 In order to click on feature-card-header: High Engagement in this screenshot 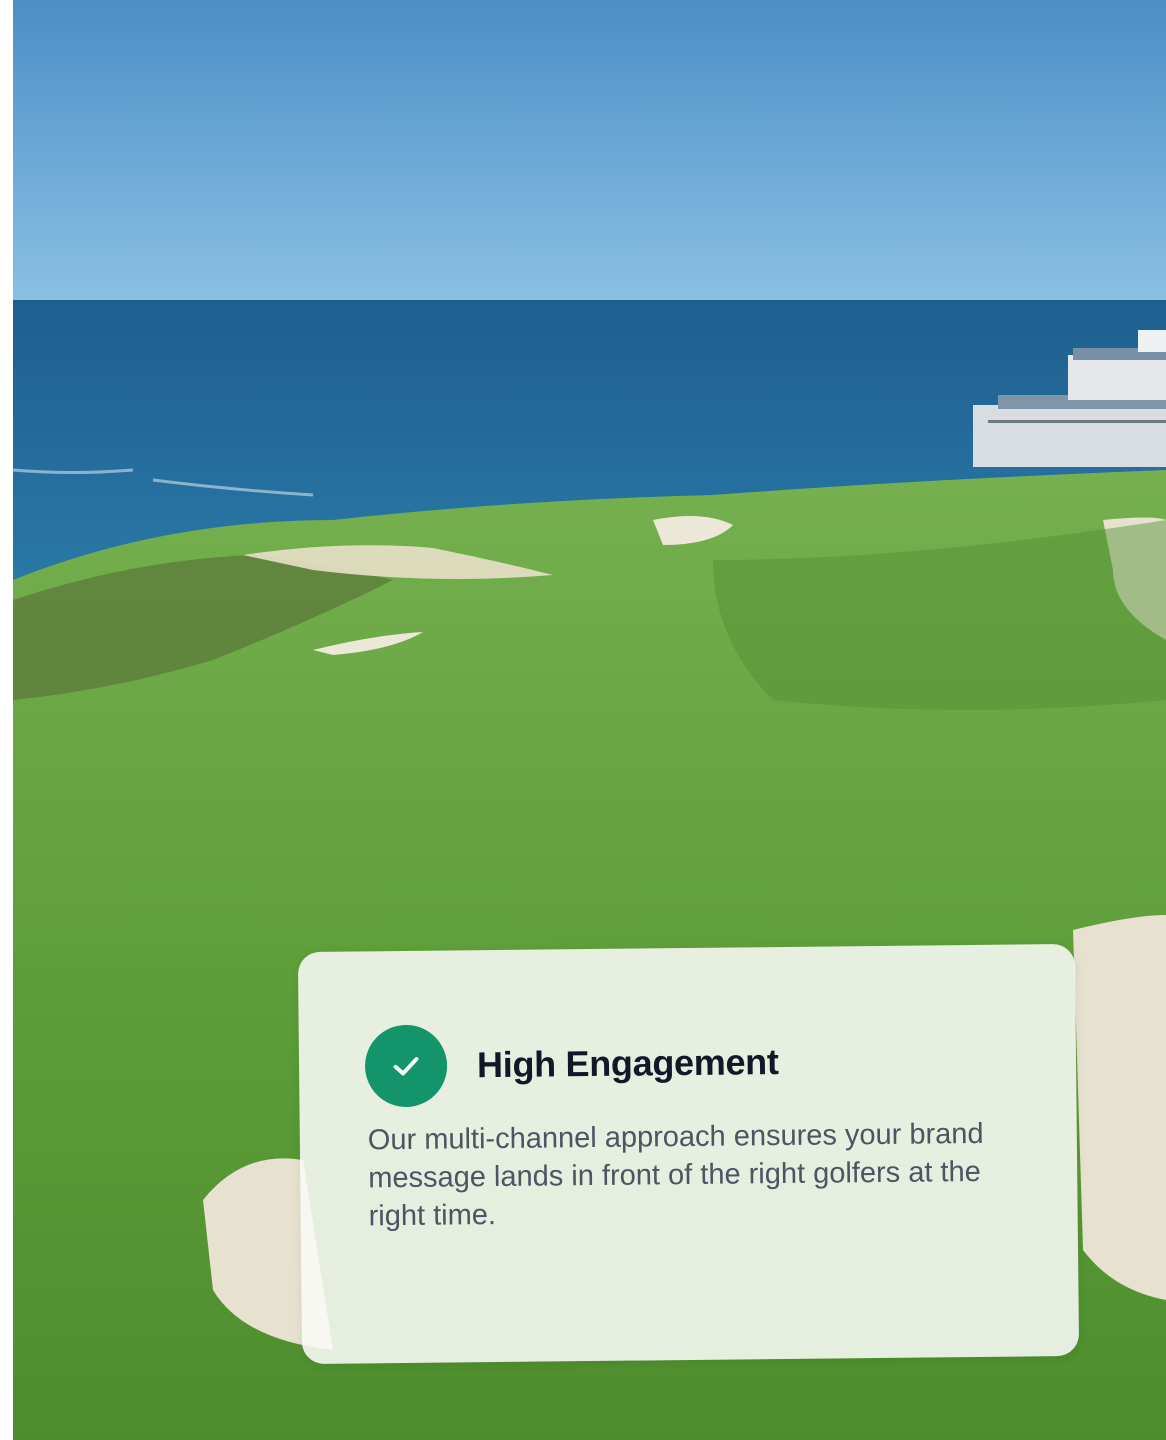, I will do `click(571, 1064)`.